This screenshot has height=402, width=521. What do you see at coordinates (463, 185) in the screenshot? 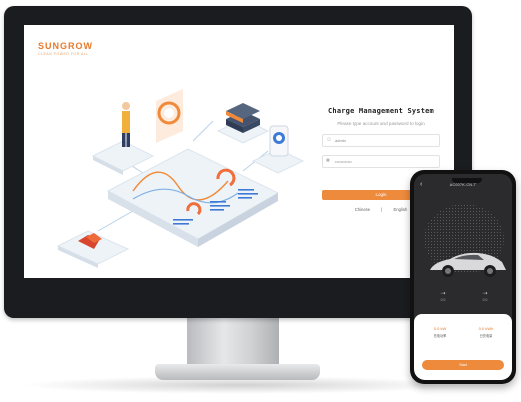
I see `phone-title: AC007K-CN-T` at bounding box center [463, 185].